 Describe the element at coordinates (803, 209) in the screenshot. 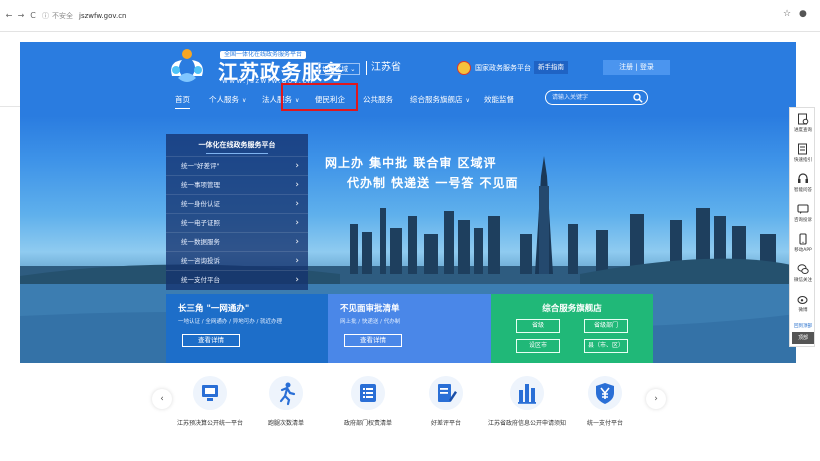

I see `chat-icon` at that location.